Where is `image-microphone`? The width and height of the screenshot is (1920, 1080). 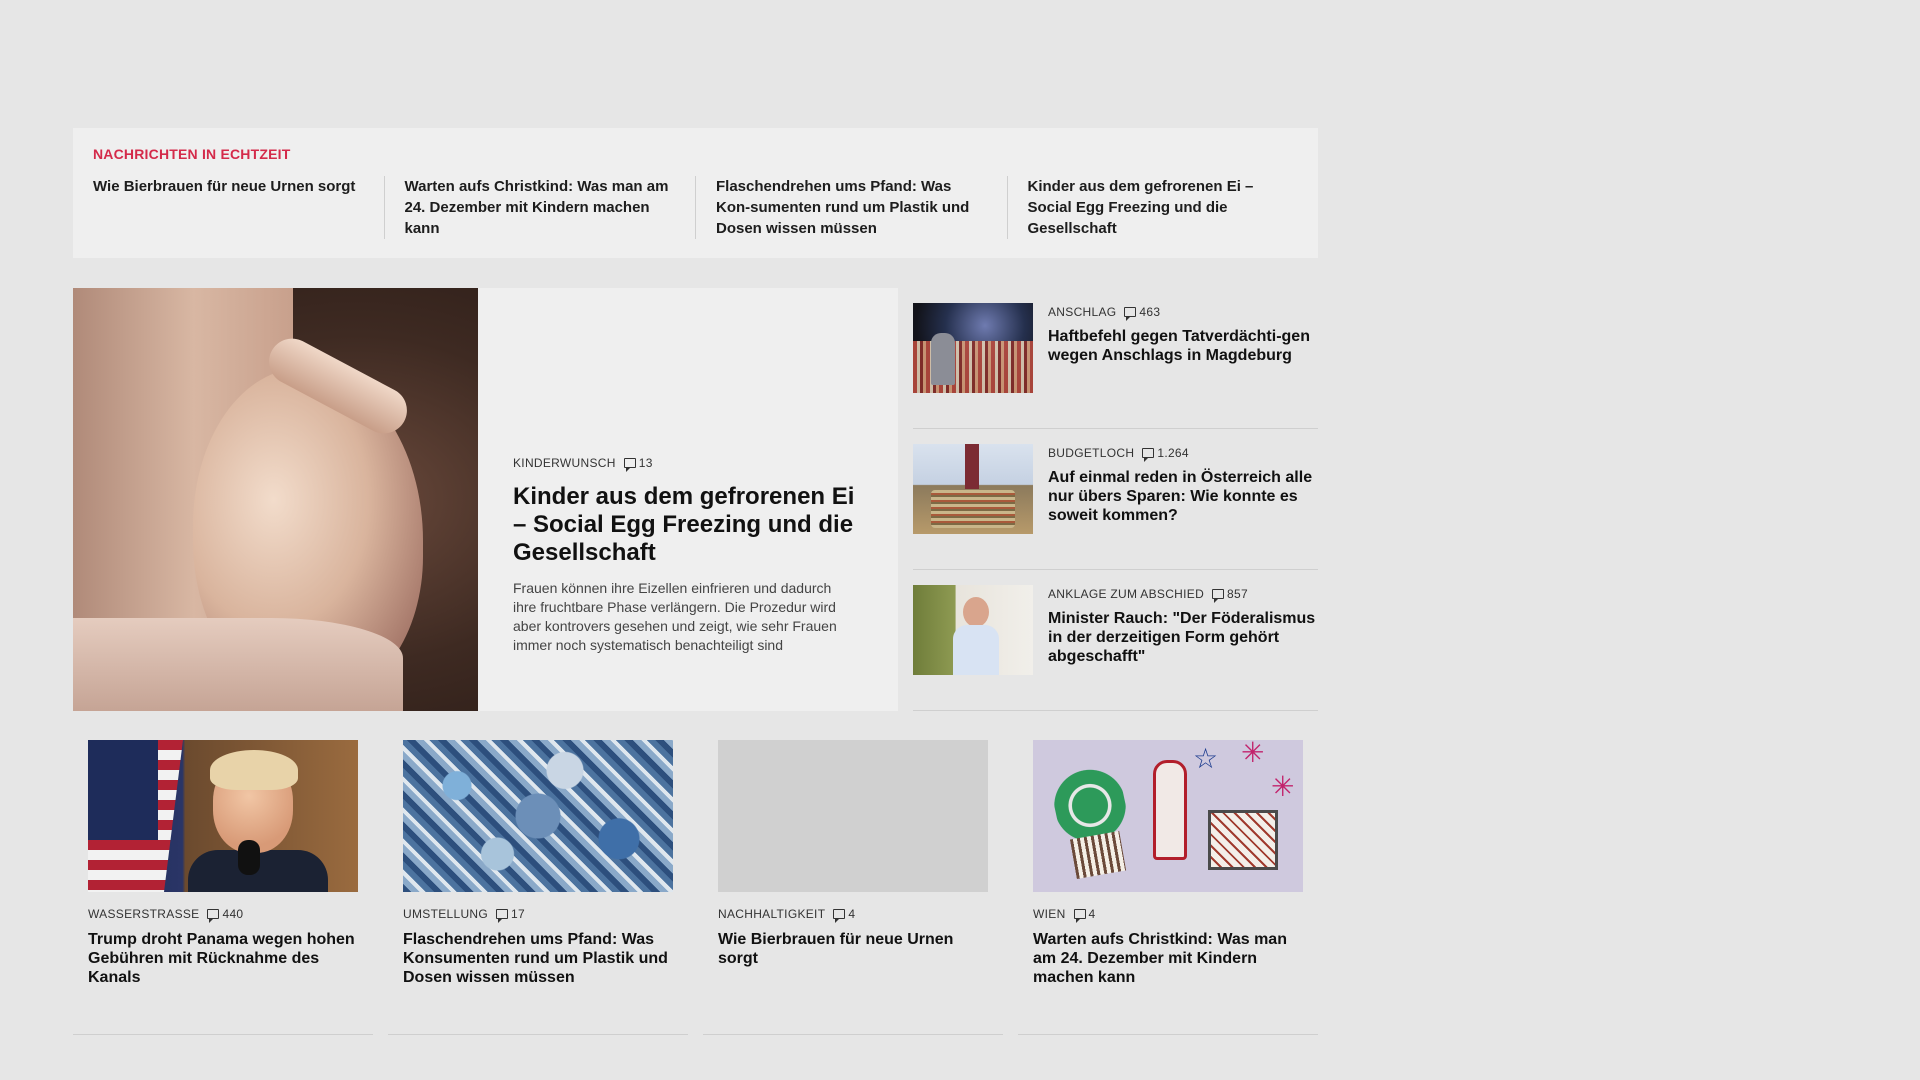 image-microphone is located at coordinates (249, 857).